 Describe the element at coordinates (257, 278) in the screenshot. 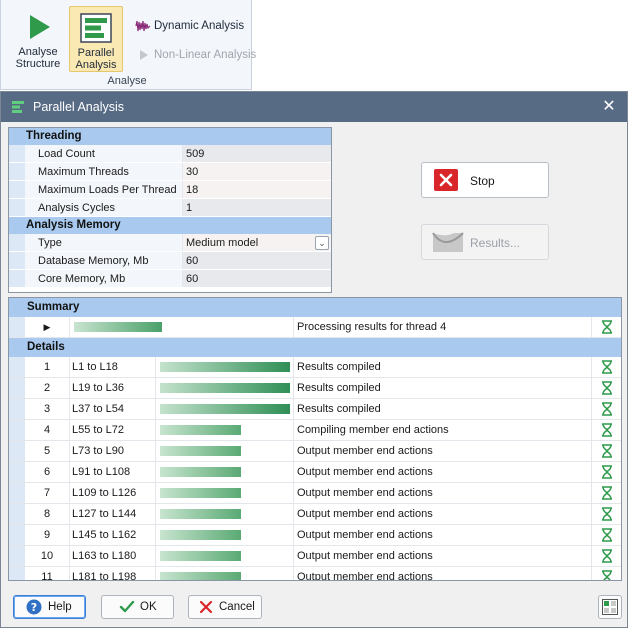

I see `core-memory-field: 60` at that location.